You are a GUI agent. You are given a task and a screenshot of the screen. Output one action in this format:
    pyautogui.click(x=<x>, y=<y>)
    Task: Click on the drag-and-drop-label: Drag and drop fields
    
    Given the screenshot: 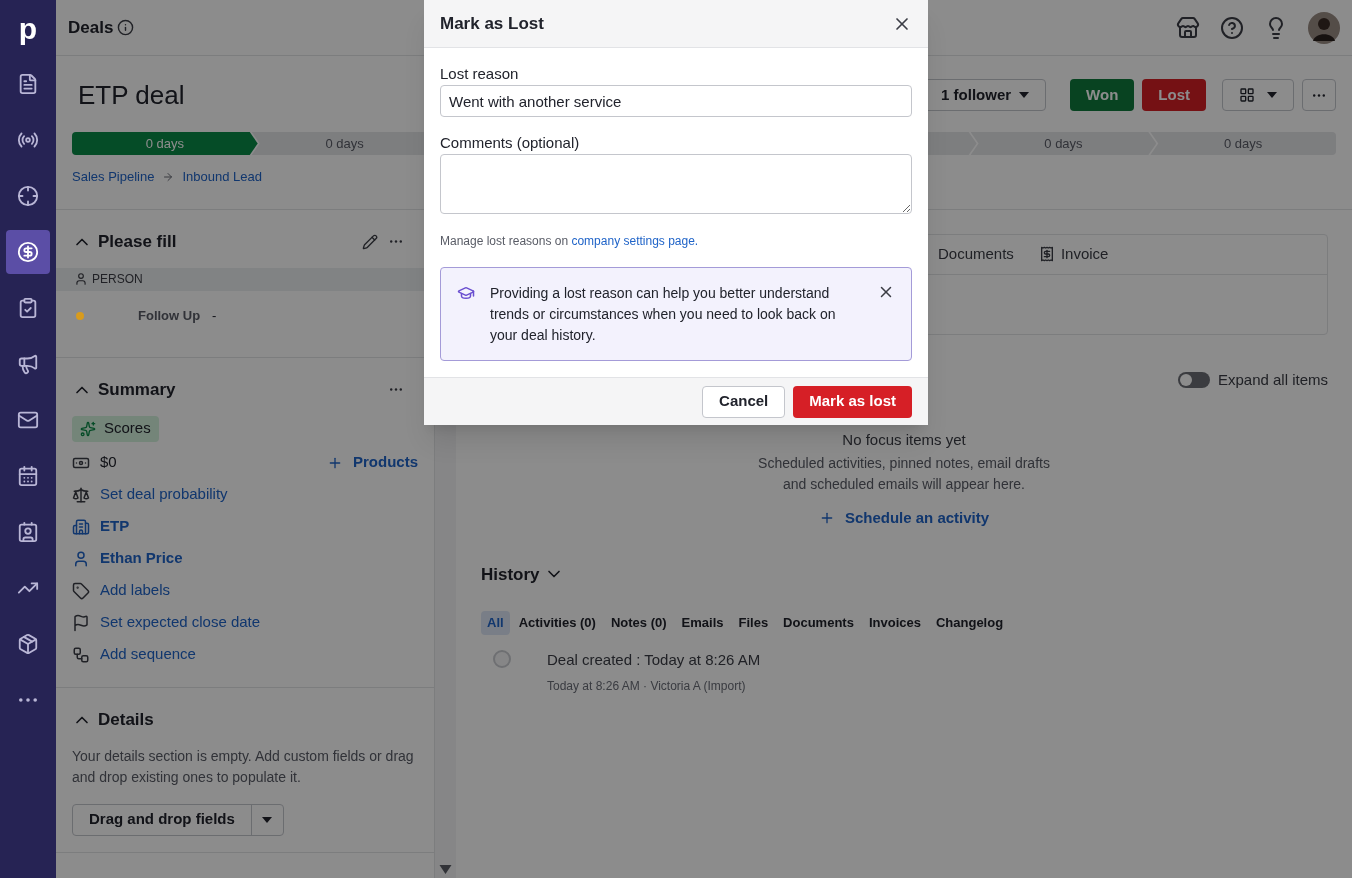 What is the action you would take?
    pyautogui.click(x=162, y=819)
    